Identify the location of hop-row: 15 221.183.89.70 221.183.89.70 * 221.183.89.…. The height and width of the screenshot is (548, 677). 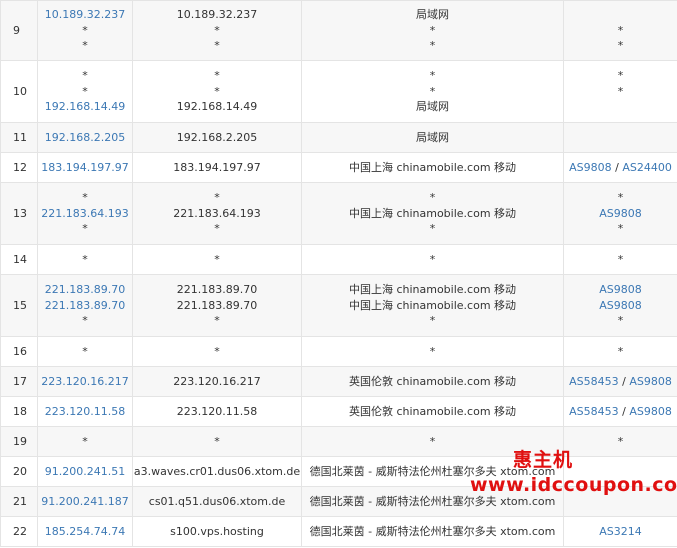
(338, 305).